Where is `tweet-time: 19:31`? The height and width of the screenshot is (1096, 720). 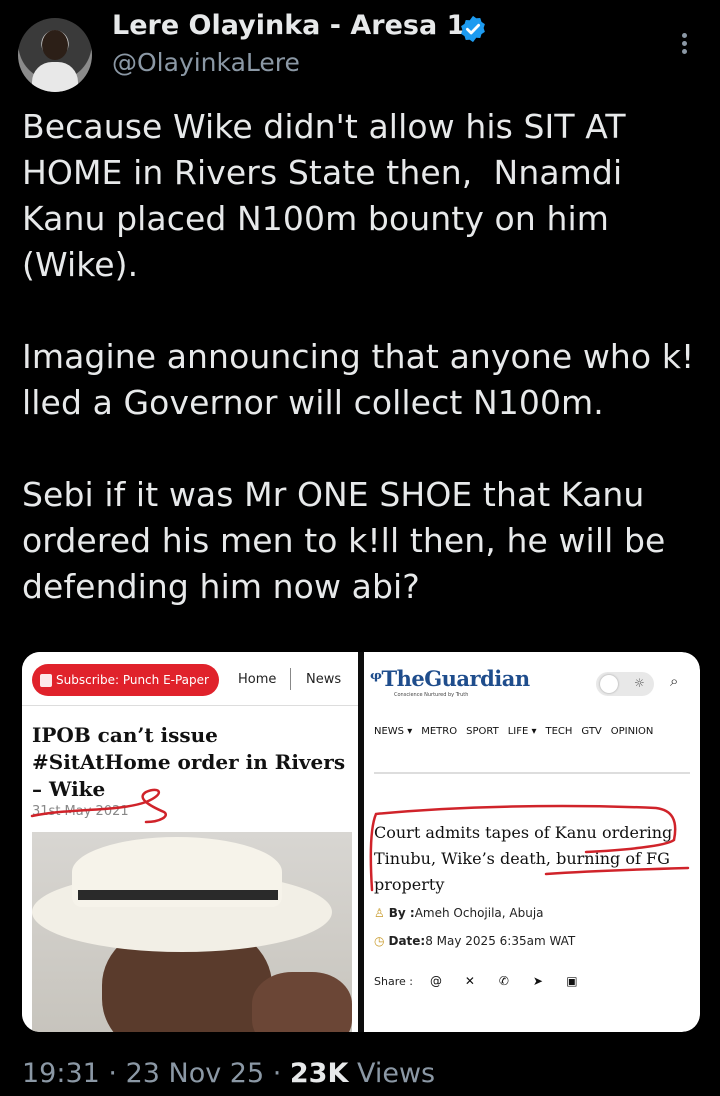
tweet-time: 19:31 is located at coordinates (61, 1073).